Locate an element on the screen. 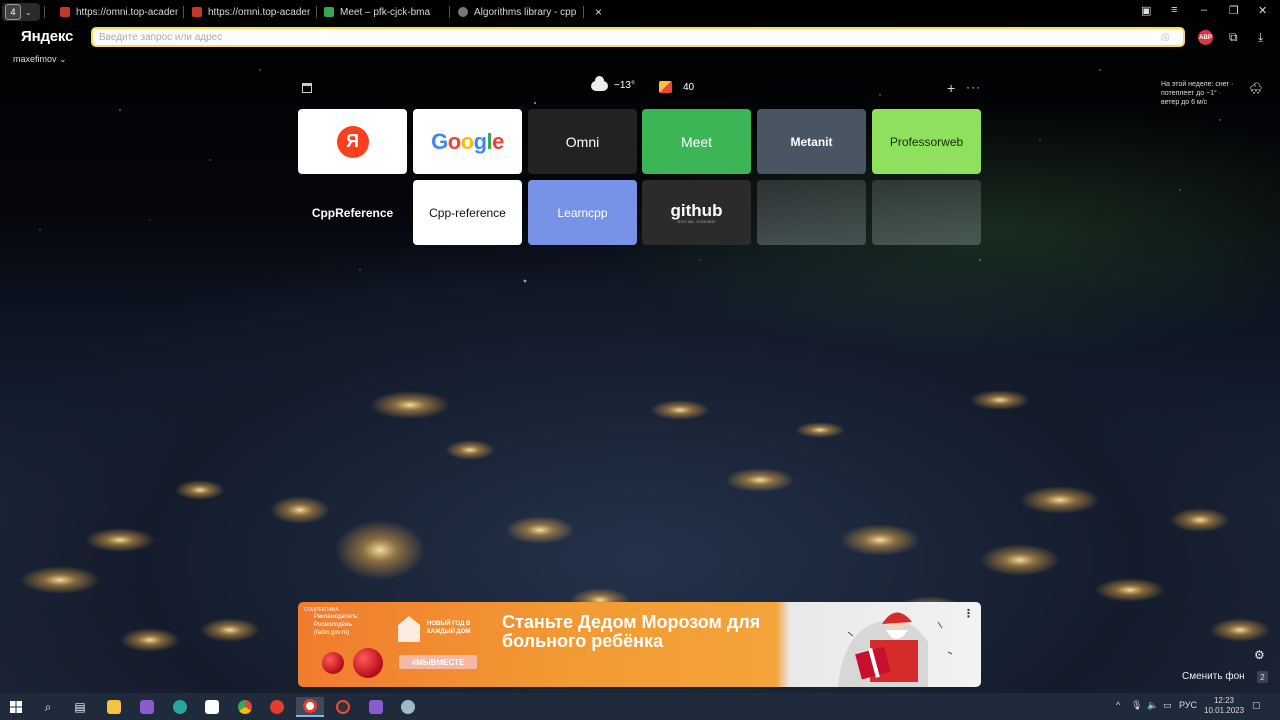  ad-campaign-title: НОВЫЙ ГОД В КАЖДЫЙ ДОМ is located at coordinates (449, 628).